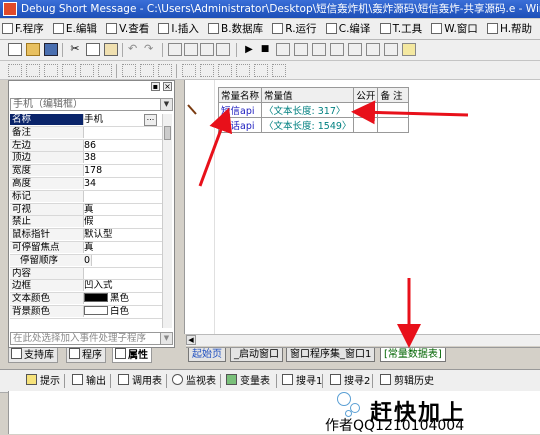 This screenshot has width=540, height=435. Describe the element at coordinates (301, 381) in the screenshot. I see `tab-search-1: 搜寻1` at that location.